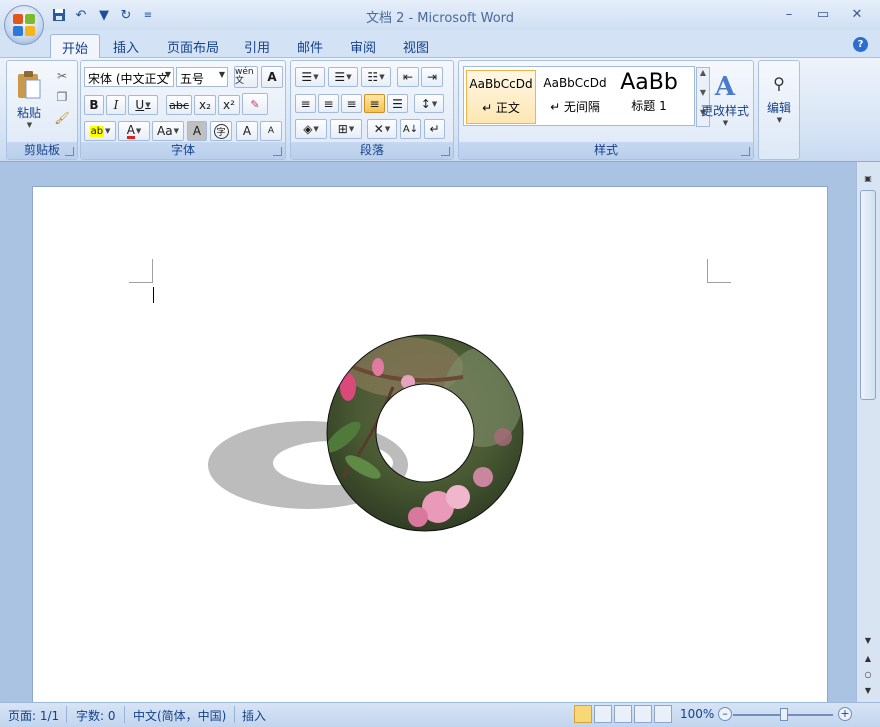 The height and width of the screenshot is (727, 880). What do you see at coordinates (432, 77) in the screenshot?
I see `increase-indent-button: ⇥` at bounding box center [432, 77].